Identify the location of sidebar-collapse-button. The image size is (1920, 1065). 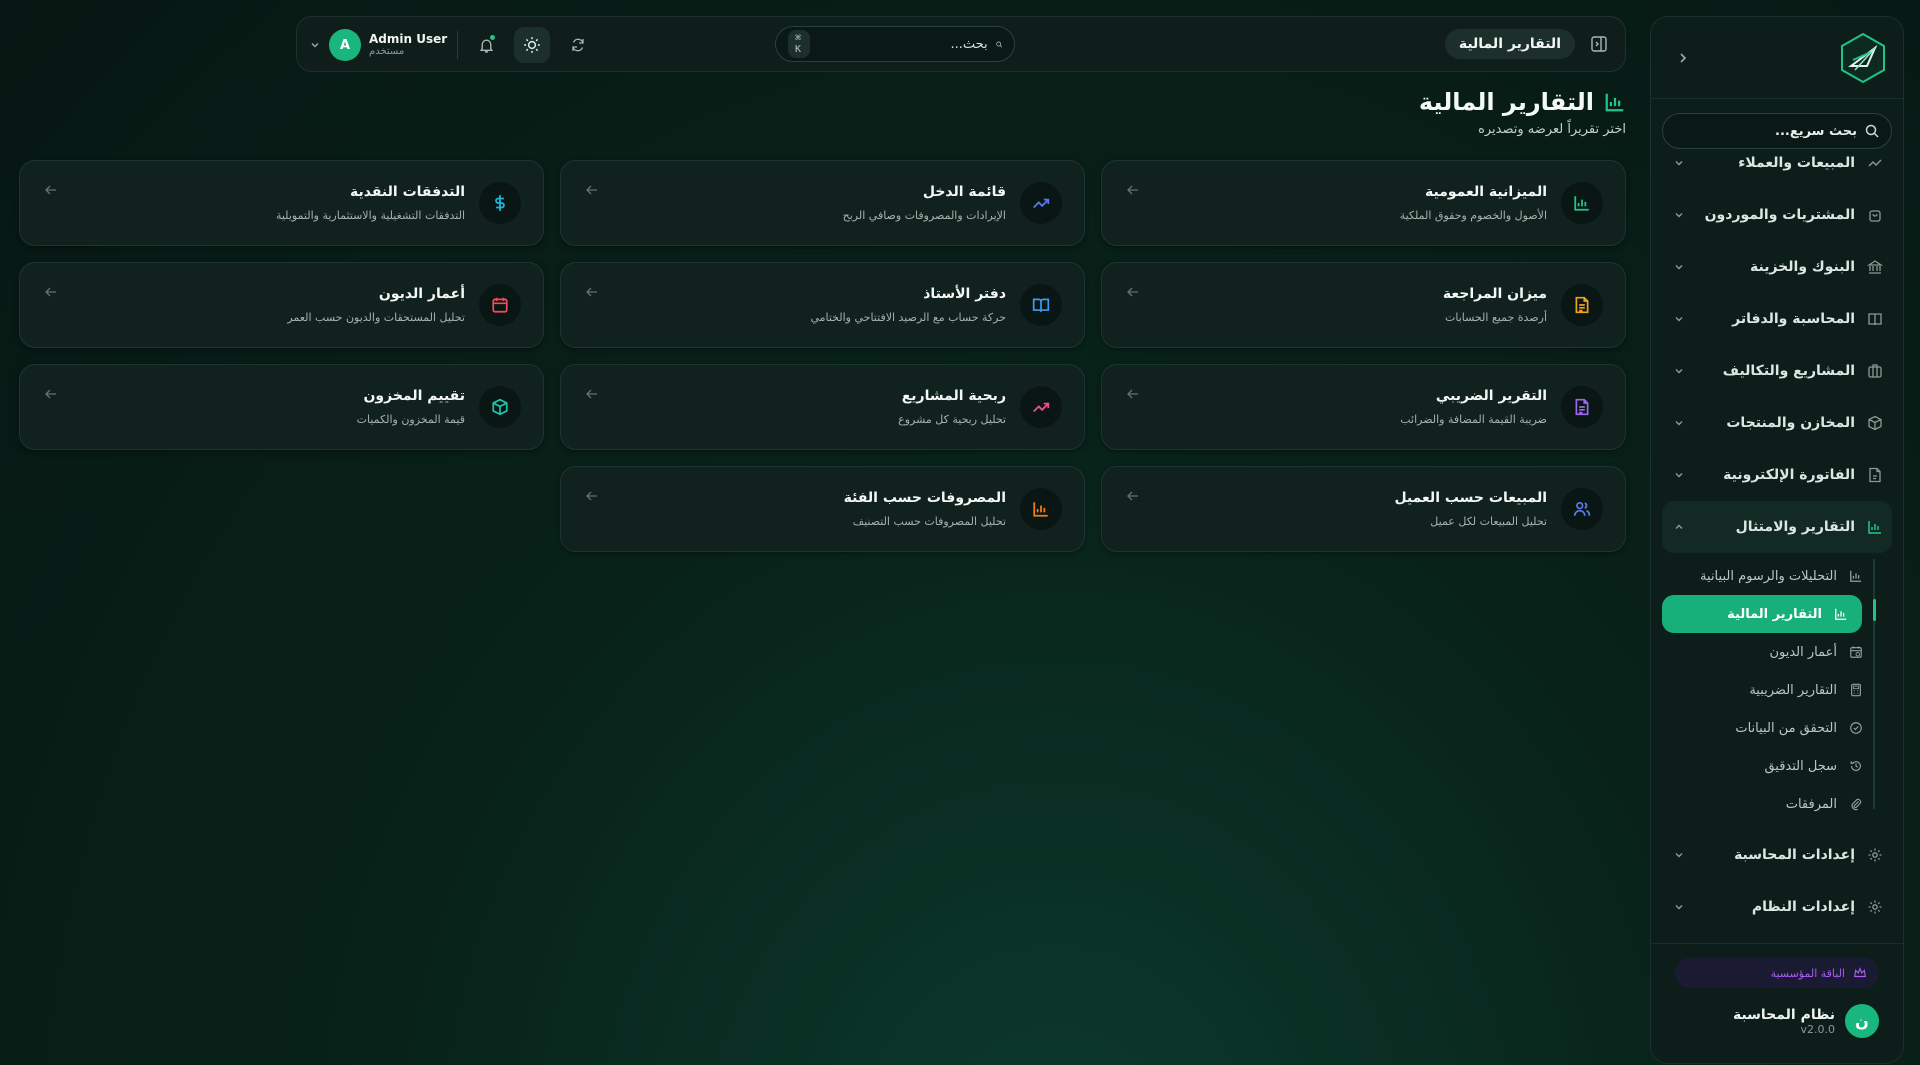
(1683, 58).